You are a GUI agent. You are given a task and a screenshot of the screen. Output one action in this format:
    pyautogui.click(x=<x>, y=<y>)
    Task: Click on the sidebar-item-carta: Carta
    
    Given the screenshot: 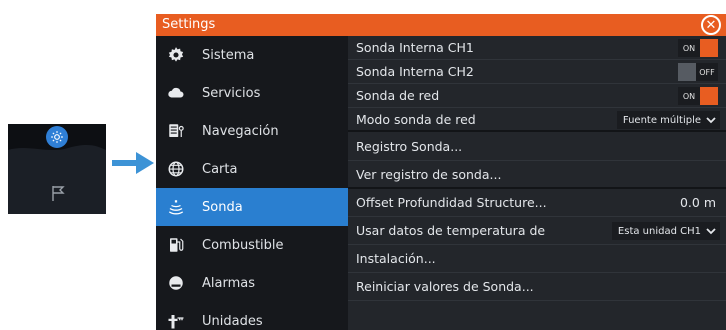 What is the action you would take?
    pyautogui.click(x=252, y=169)
    